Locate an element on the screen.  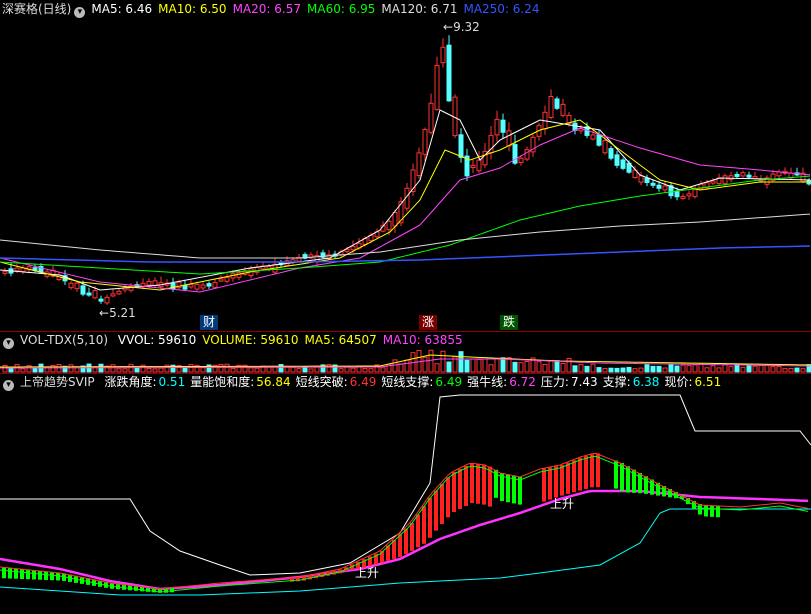
indicator-legend-name: 支撑: is located at coordinates (616, 382).